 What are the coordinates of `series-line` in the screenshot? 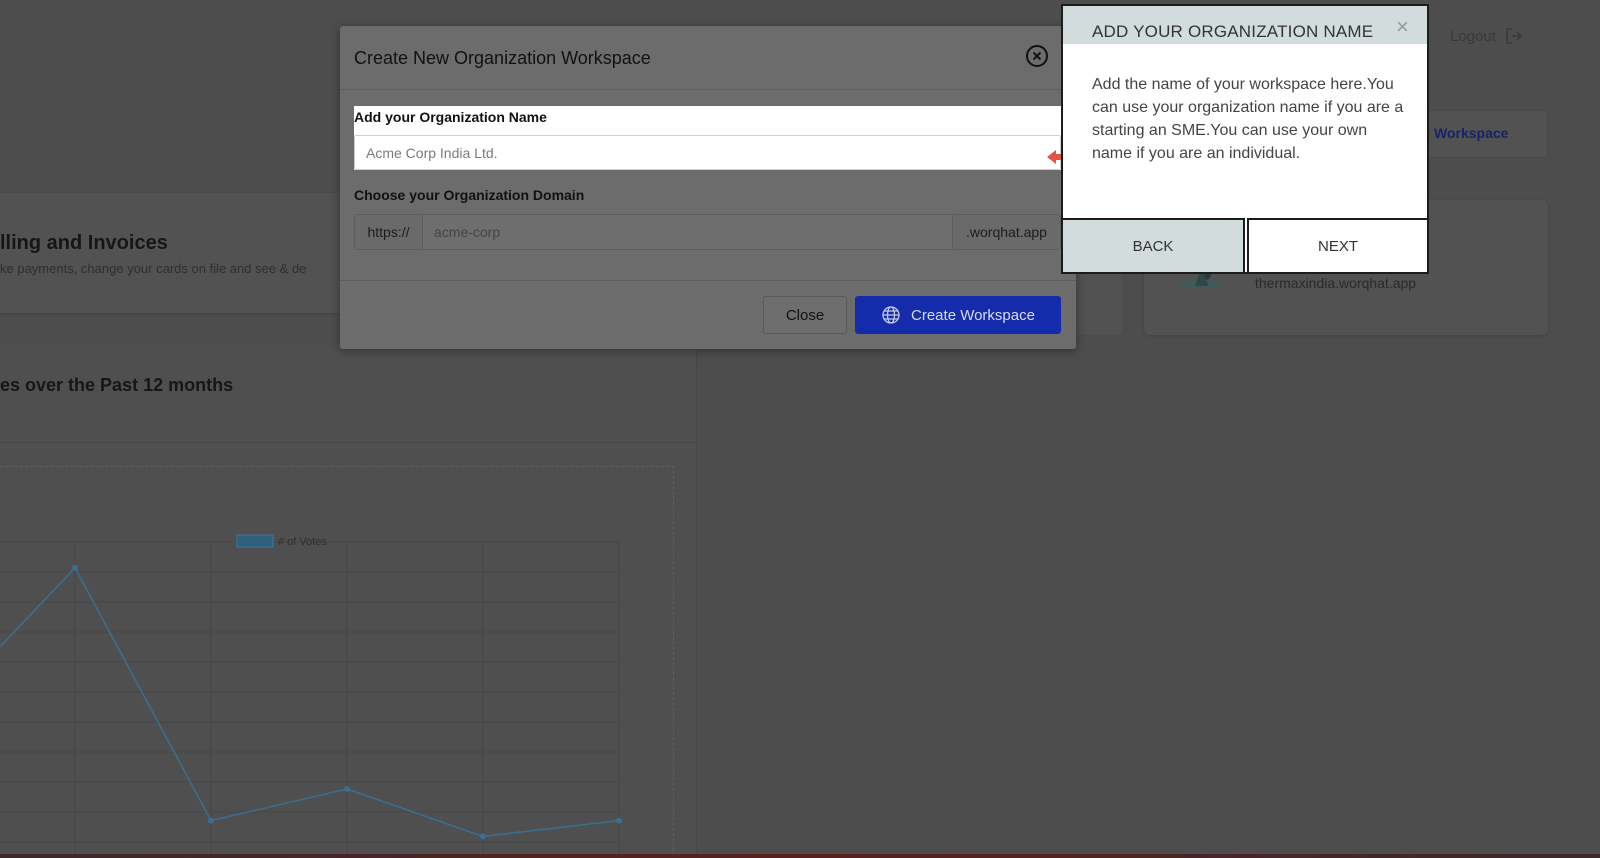 It's located at (310, 702).